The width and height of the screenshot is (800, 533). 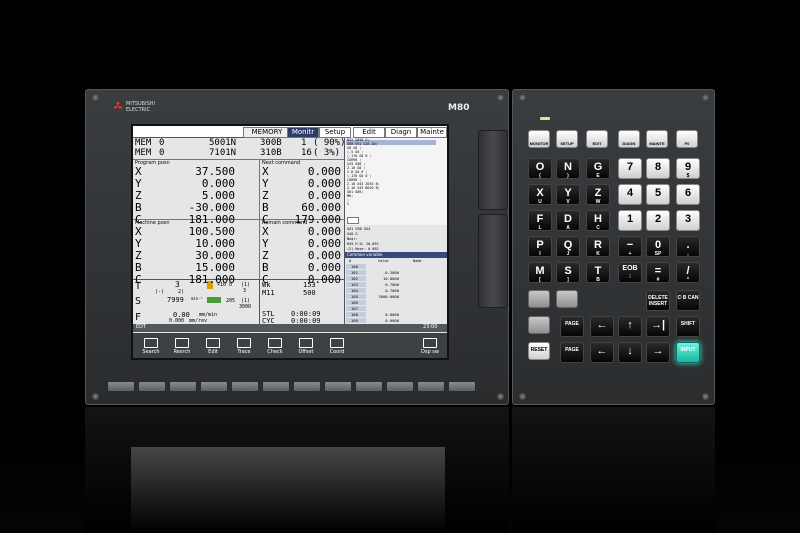 What do you see at coordinates (337, 346) in the screenshot?
I see `menu-coord: Coord` at bounding box center [337, 346].